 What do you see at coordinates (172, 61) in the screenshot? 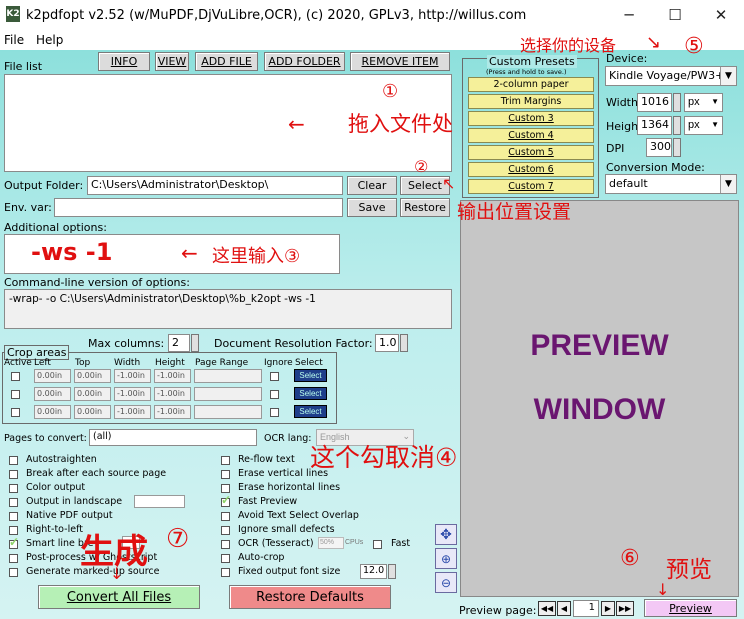
I see `view-button: VIEW` at bounding box center [172, 61].